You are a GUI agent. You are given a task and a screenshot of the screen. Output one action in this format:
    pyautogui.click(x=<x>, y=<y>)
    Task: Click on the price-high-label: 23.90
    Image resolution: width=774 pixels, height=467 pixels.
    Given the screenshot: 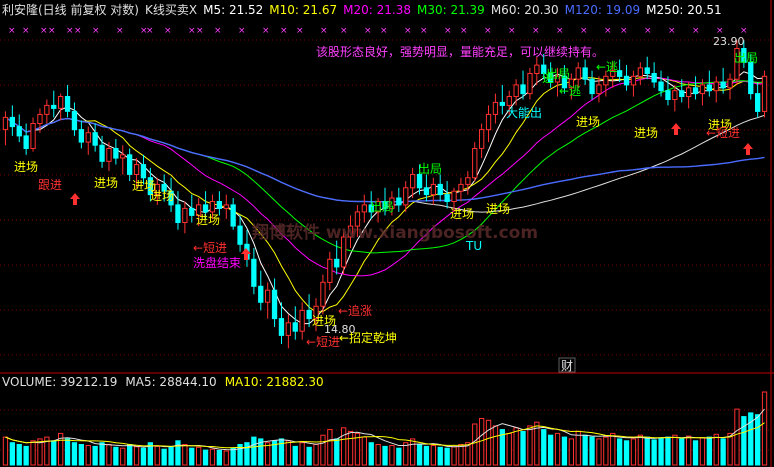 What is the action you would take?
    pyautogui.click(x=729, y=41)
    